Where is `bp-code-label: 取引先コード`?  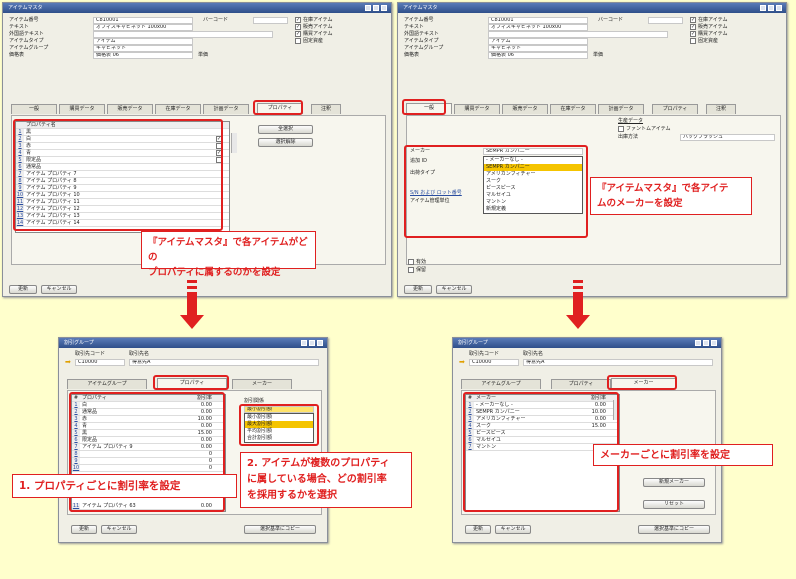 bp-code-label: 取引先コード is located at coordinates (90, 354).